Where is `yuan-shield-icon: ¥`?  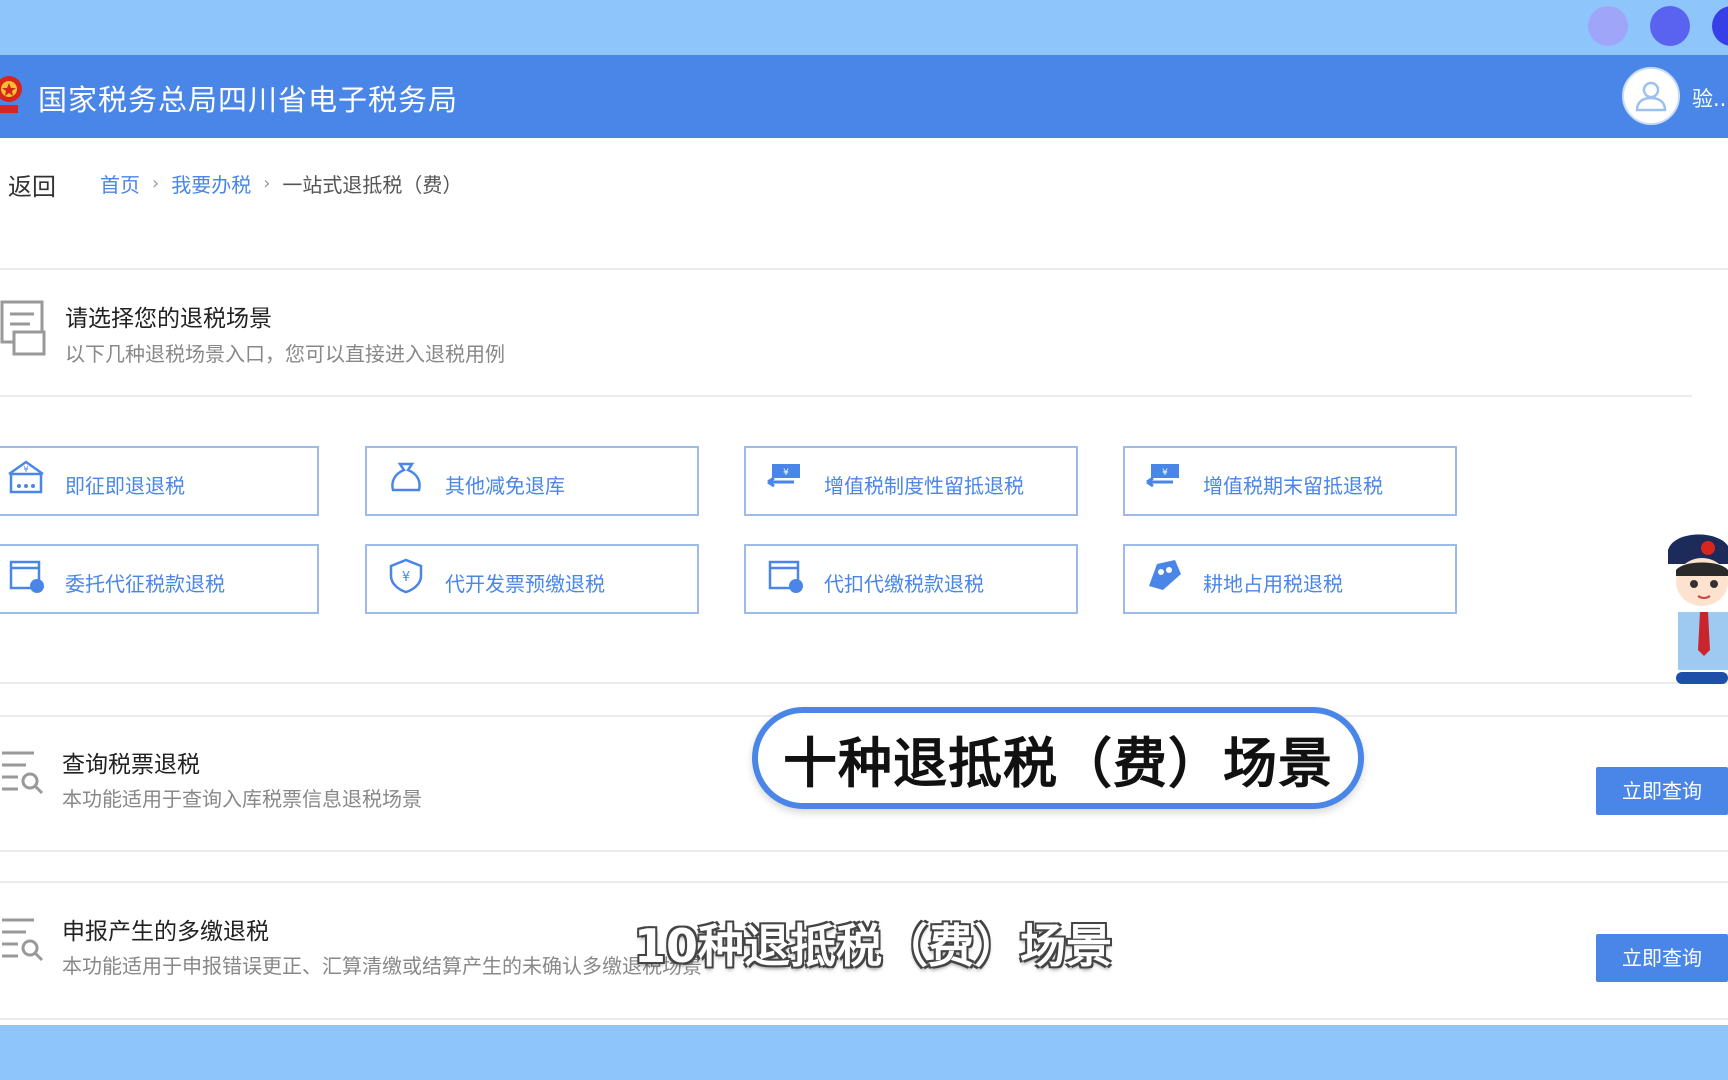
yuan-shield-icon: ¥ is located at coordinates (406, 576).